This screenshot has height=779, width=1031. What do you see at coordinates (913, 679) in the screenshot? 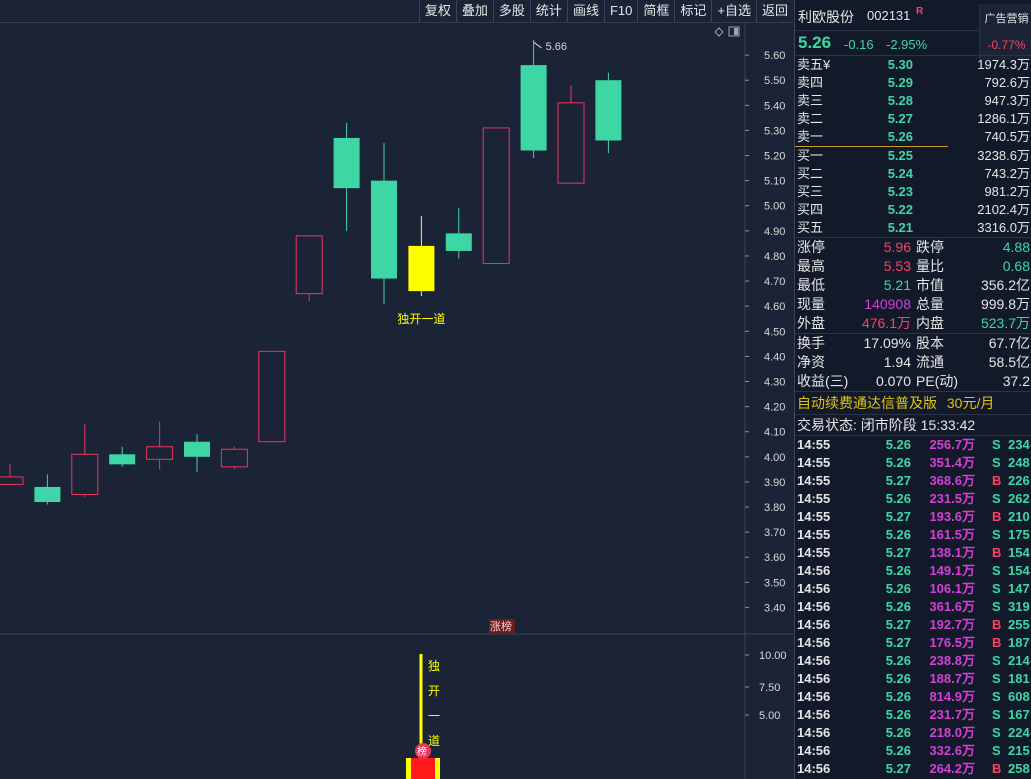
I see `tick-row: 14:56 5.26 188.7万 S 181` at bounding box center [913, 679].